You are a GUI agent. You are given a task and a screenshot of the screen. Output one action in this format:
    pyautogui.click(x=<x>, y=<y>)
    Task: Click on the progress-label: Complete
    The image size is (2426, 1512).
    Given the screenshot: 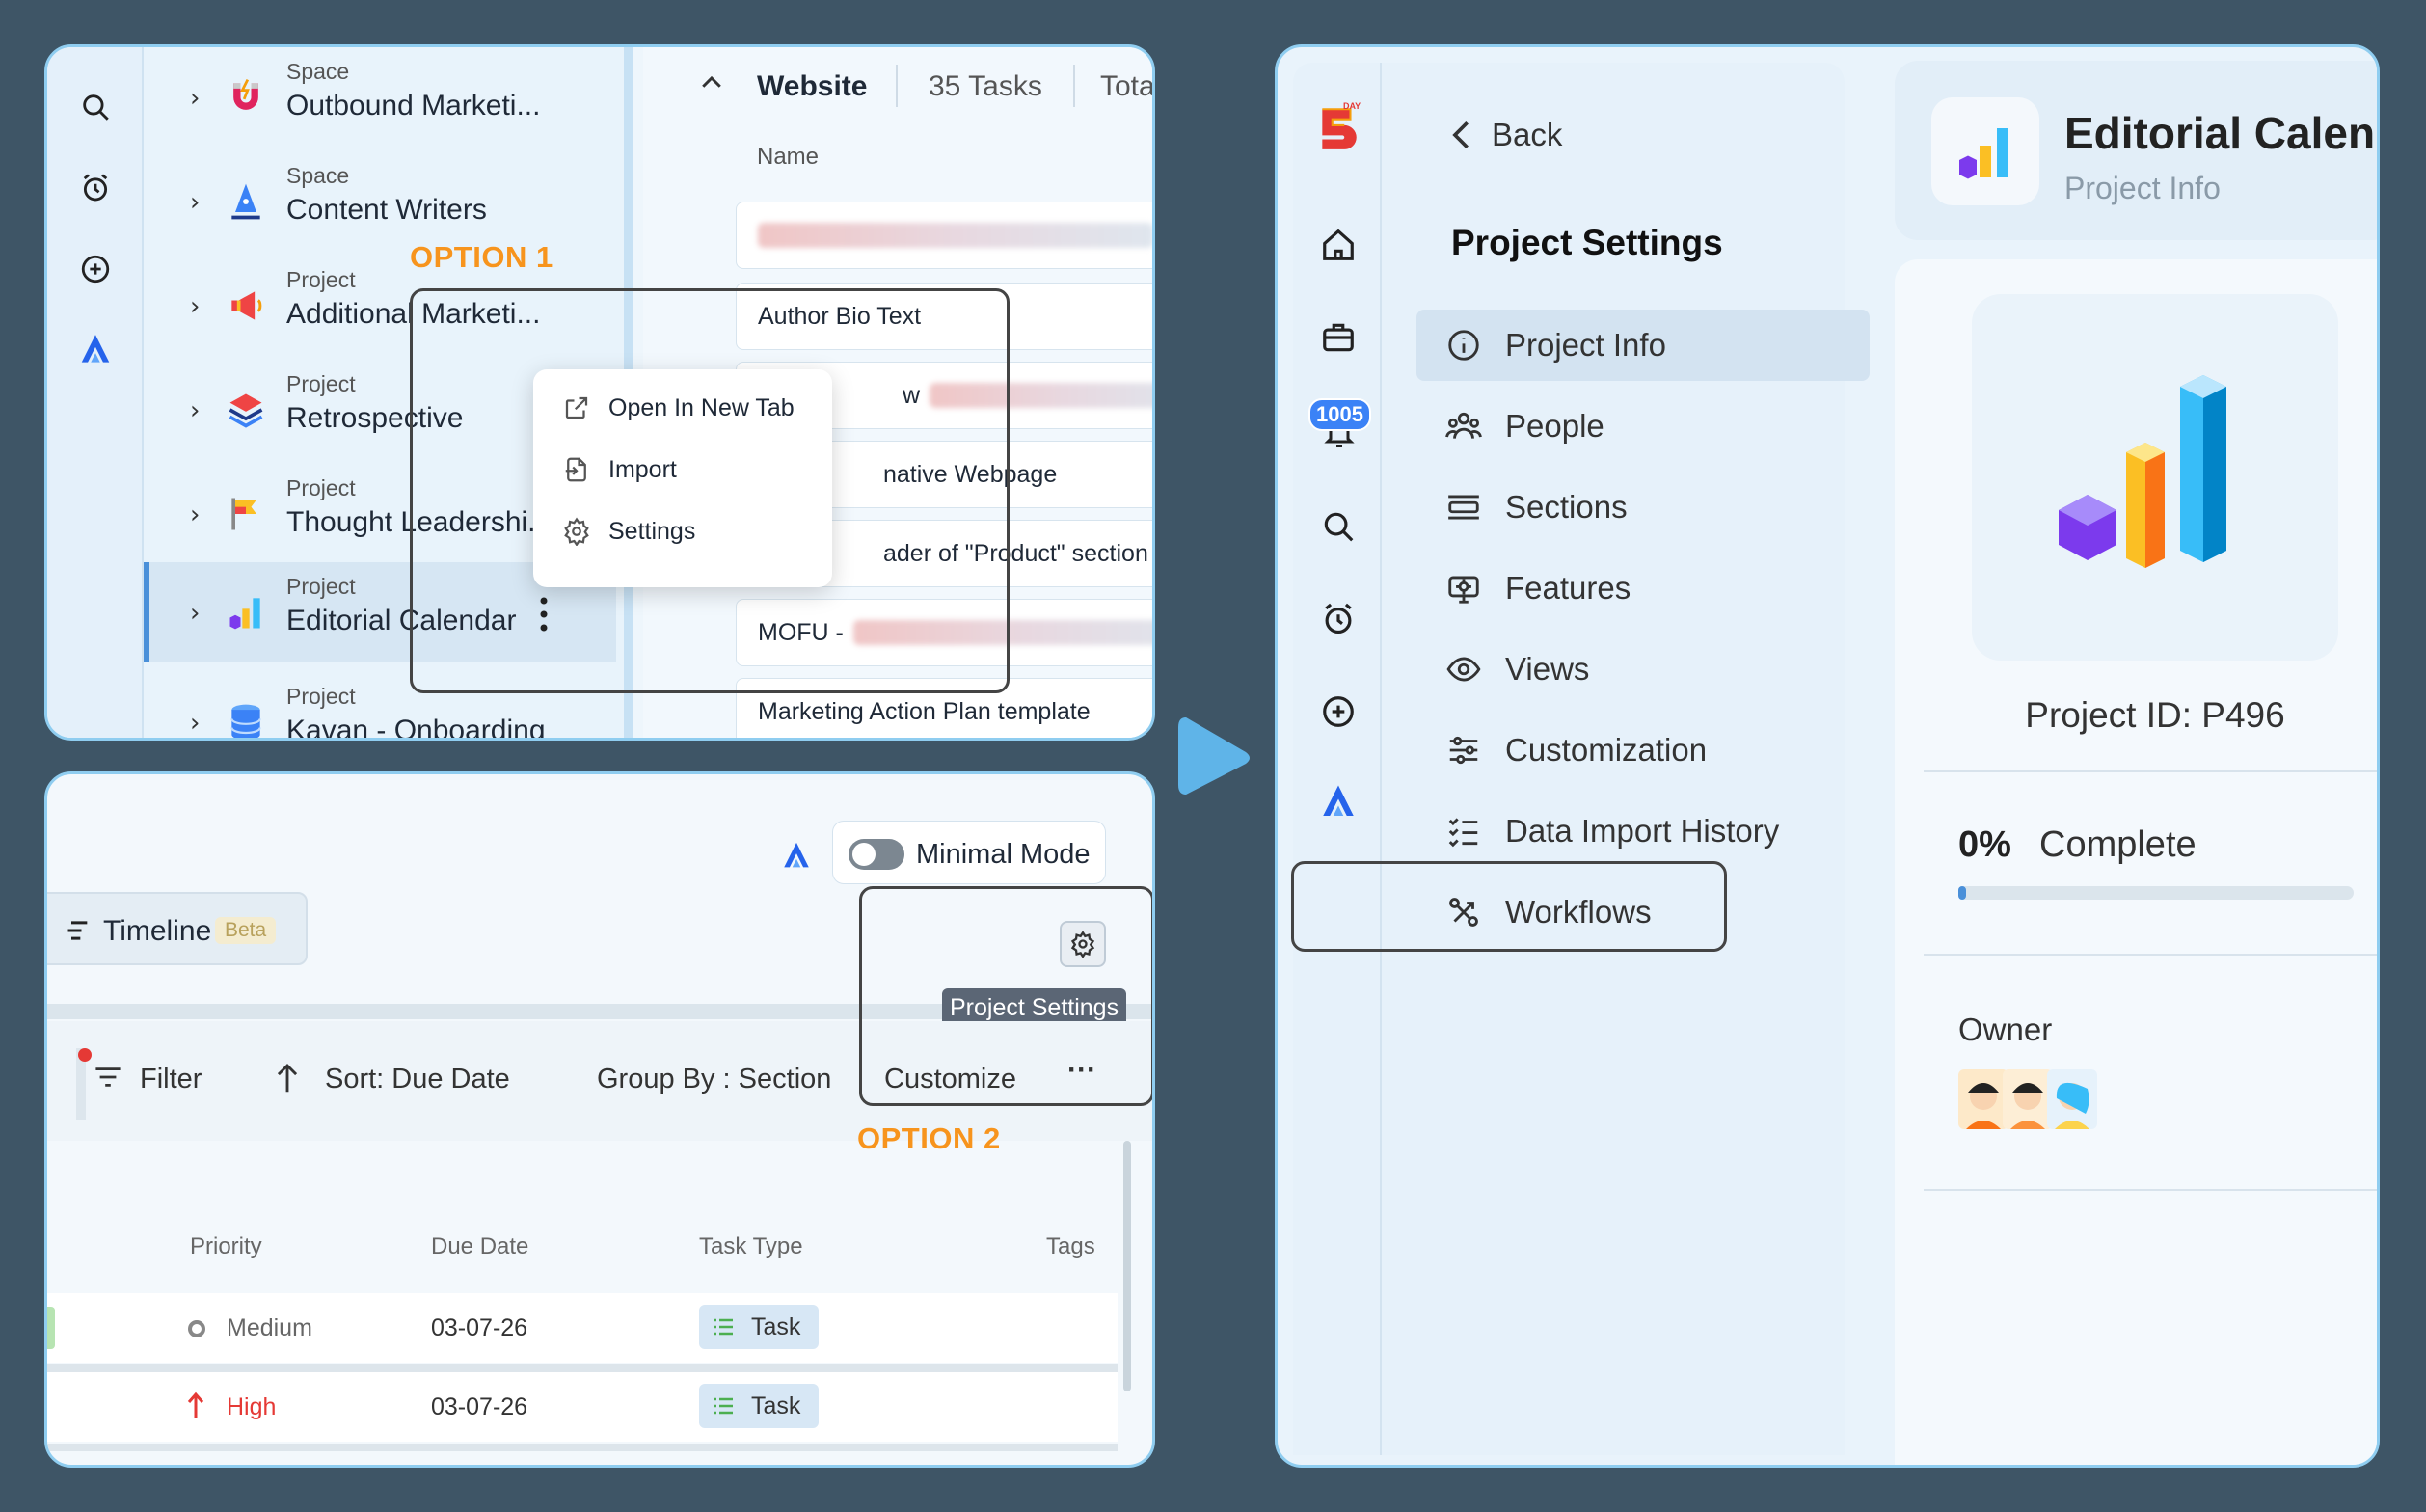 What is the action you would take?
    pyautogui.click(x=2118, y=844)
    